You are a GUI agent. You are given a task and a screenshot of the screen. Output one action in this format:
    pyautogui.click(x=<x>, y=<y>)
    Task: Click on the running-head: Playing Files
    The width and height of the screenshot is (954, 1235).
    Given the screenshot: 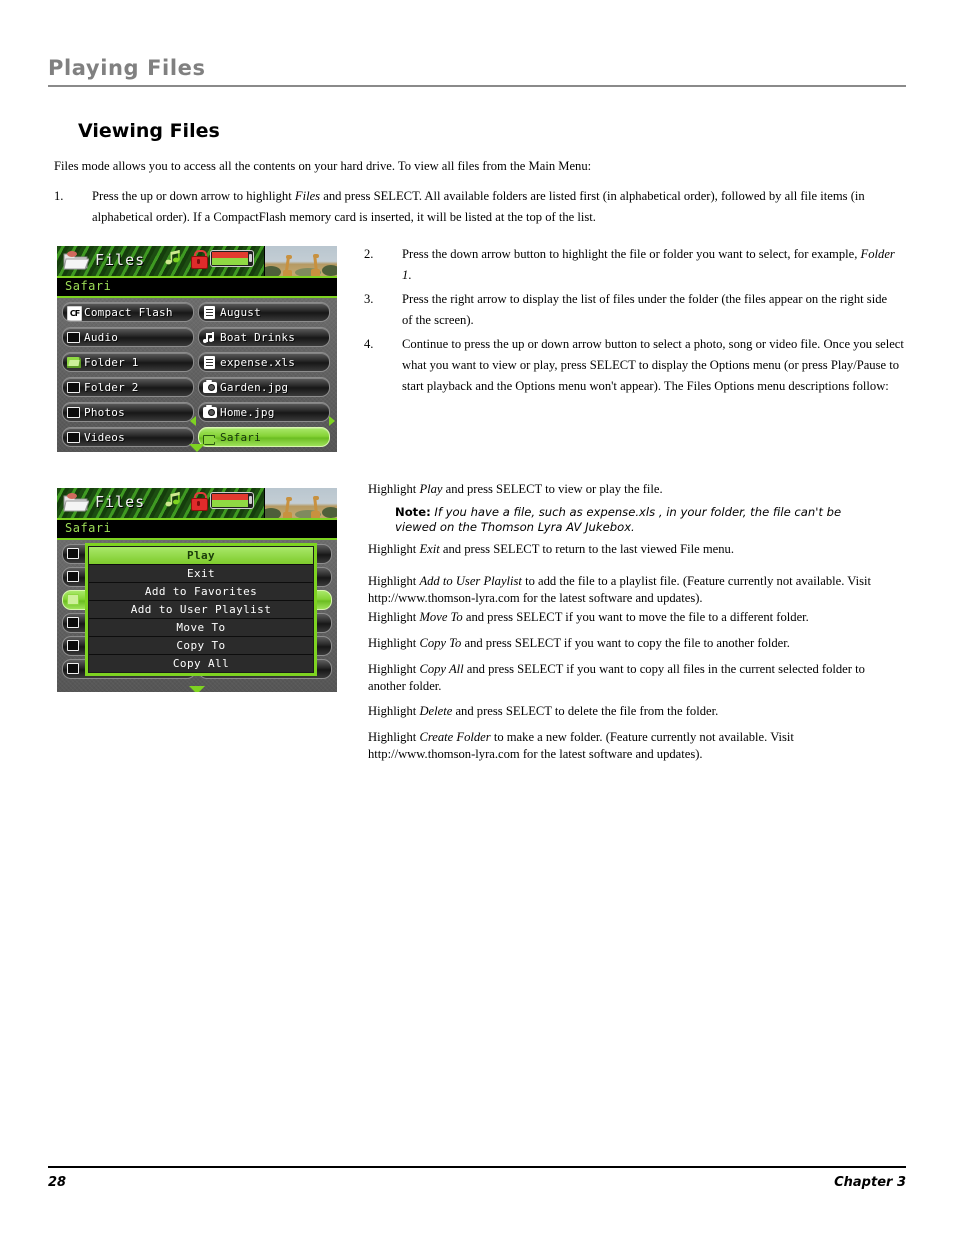 What is the action you would take?
    pyautogui.click(x=477, y=72)
    